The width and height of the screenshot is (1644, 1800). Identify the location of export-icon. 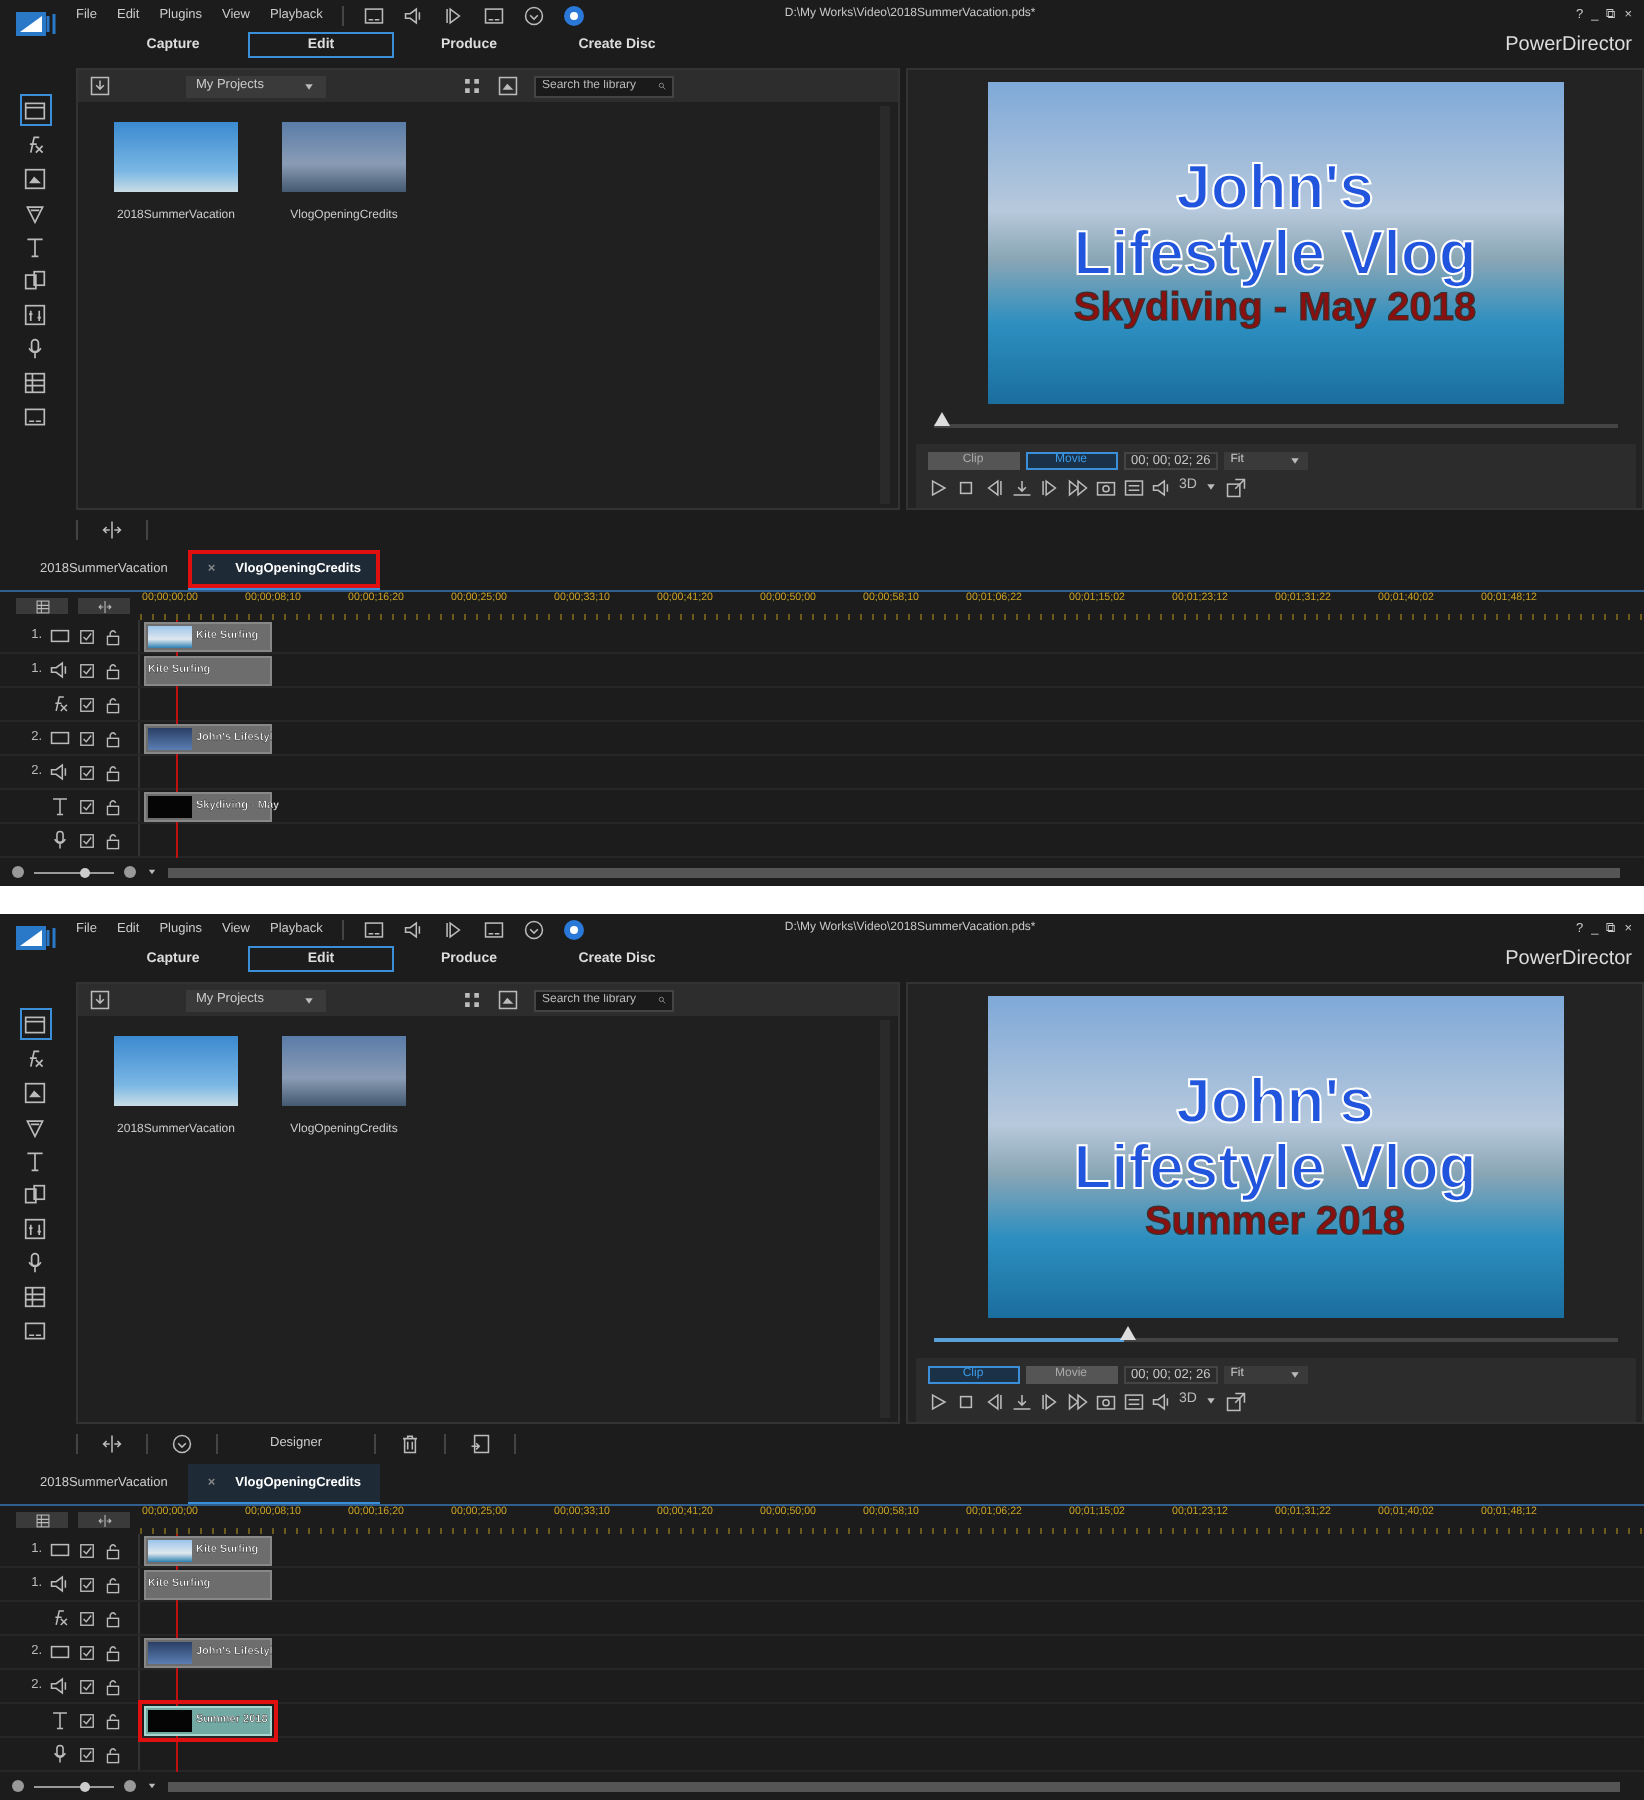
(480, 1444).